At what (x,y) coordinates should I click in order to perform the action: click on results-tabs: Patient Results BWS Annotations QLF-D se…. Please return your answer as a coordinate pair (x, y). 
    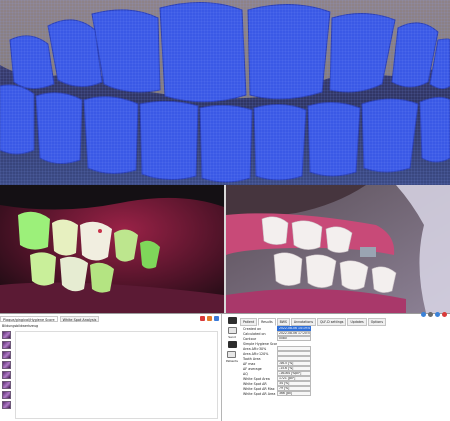
    Looking at the image, I should click on (313, 322).